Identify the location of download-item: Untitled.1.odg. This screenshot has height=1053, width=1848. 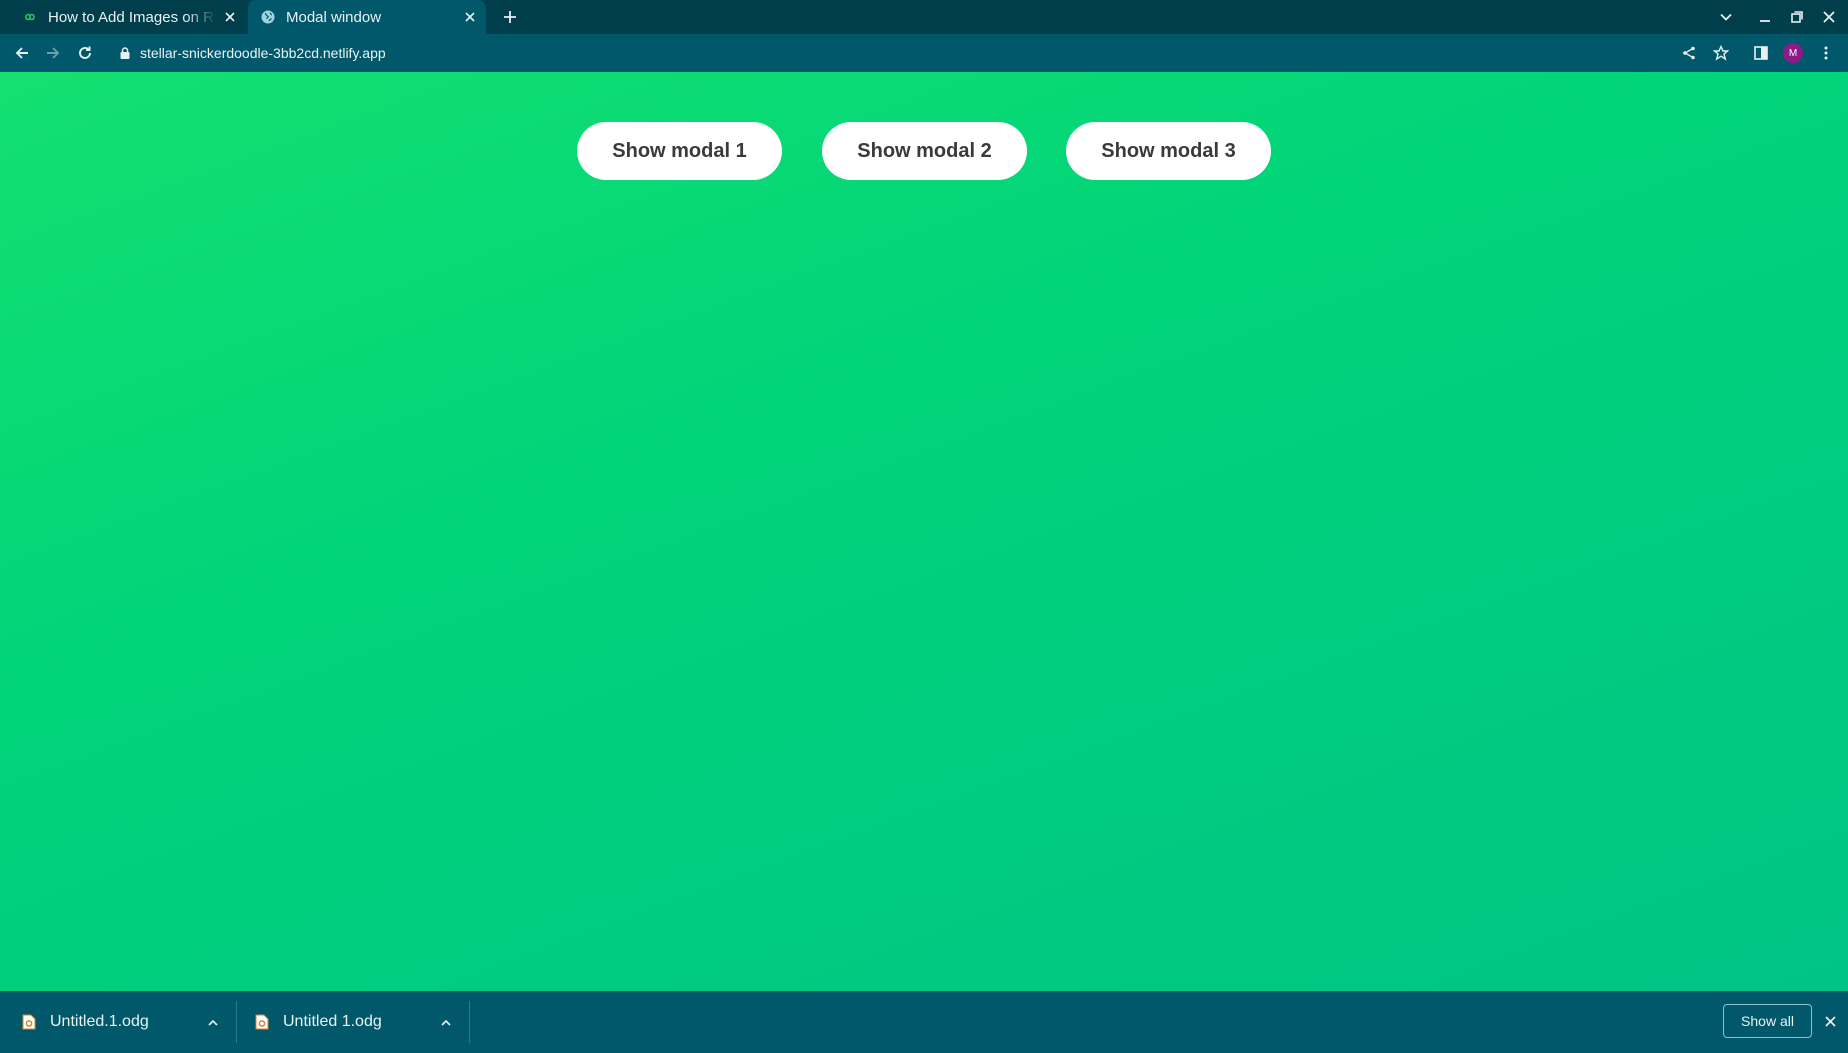
(122, 1022).